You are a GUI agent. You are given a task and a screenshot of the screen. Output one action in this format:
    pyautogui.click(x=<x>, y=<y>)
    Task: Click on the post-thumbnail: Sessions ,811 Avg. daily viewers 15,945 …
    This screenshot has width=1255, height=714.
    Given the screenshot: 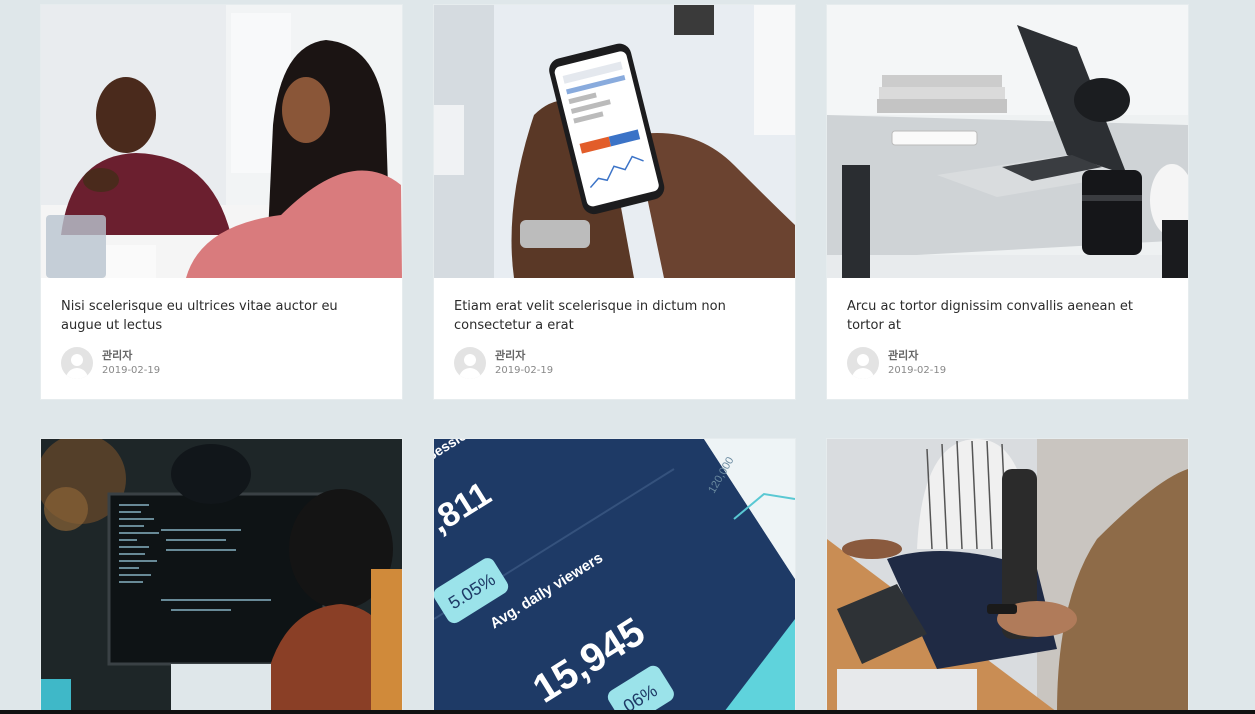 What is the action you would take?
    pyautogui.click(x=614, y=575)
    